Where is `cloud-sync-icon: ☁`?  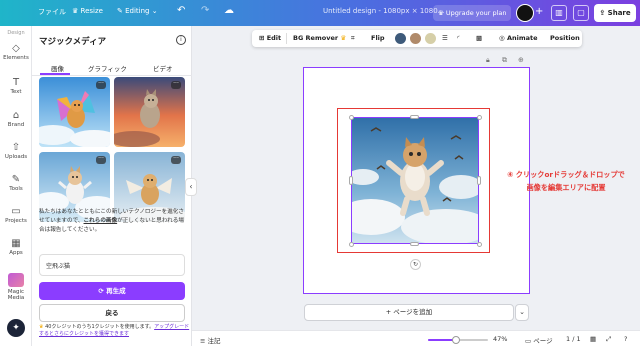
cloud-sync-icon: ☁ is located at coordinates (229, 10).